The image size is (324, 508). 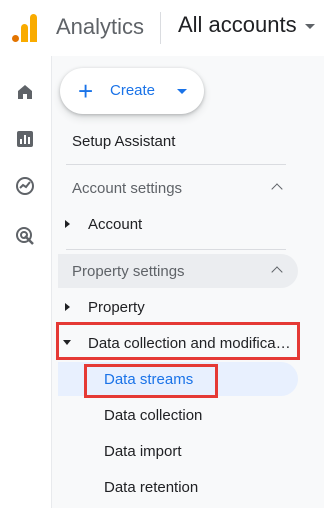 I want to click on create-label: Create, so click(x=133, y=90).